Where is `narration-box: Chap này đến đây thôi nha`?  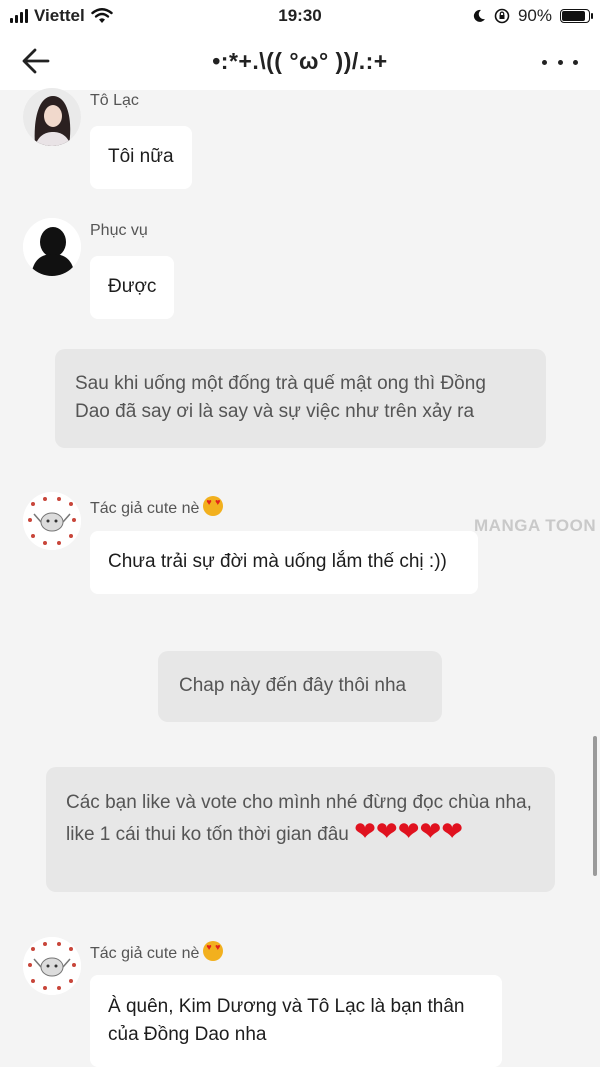
narration-box: Chap này đến đây thôi nha is located at coordinates (300, 686).